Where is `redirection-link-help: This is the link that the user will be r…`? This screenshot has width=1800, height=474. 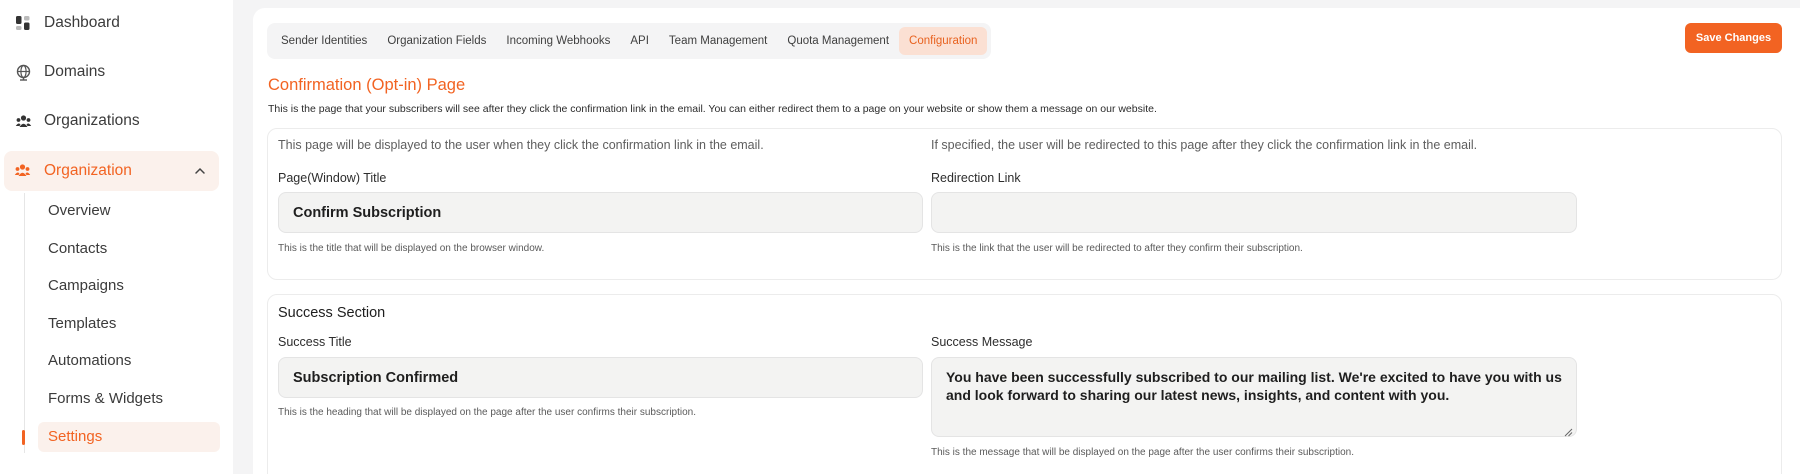
redirection-link-help: This is the link that the user will be r… is located at coordinates (1117, 248).